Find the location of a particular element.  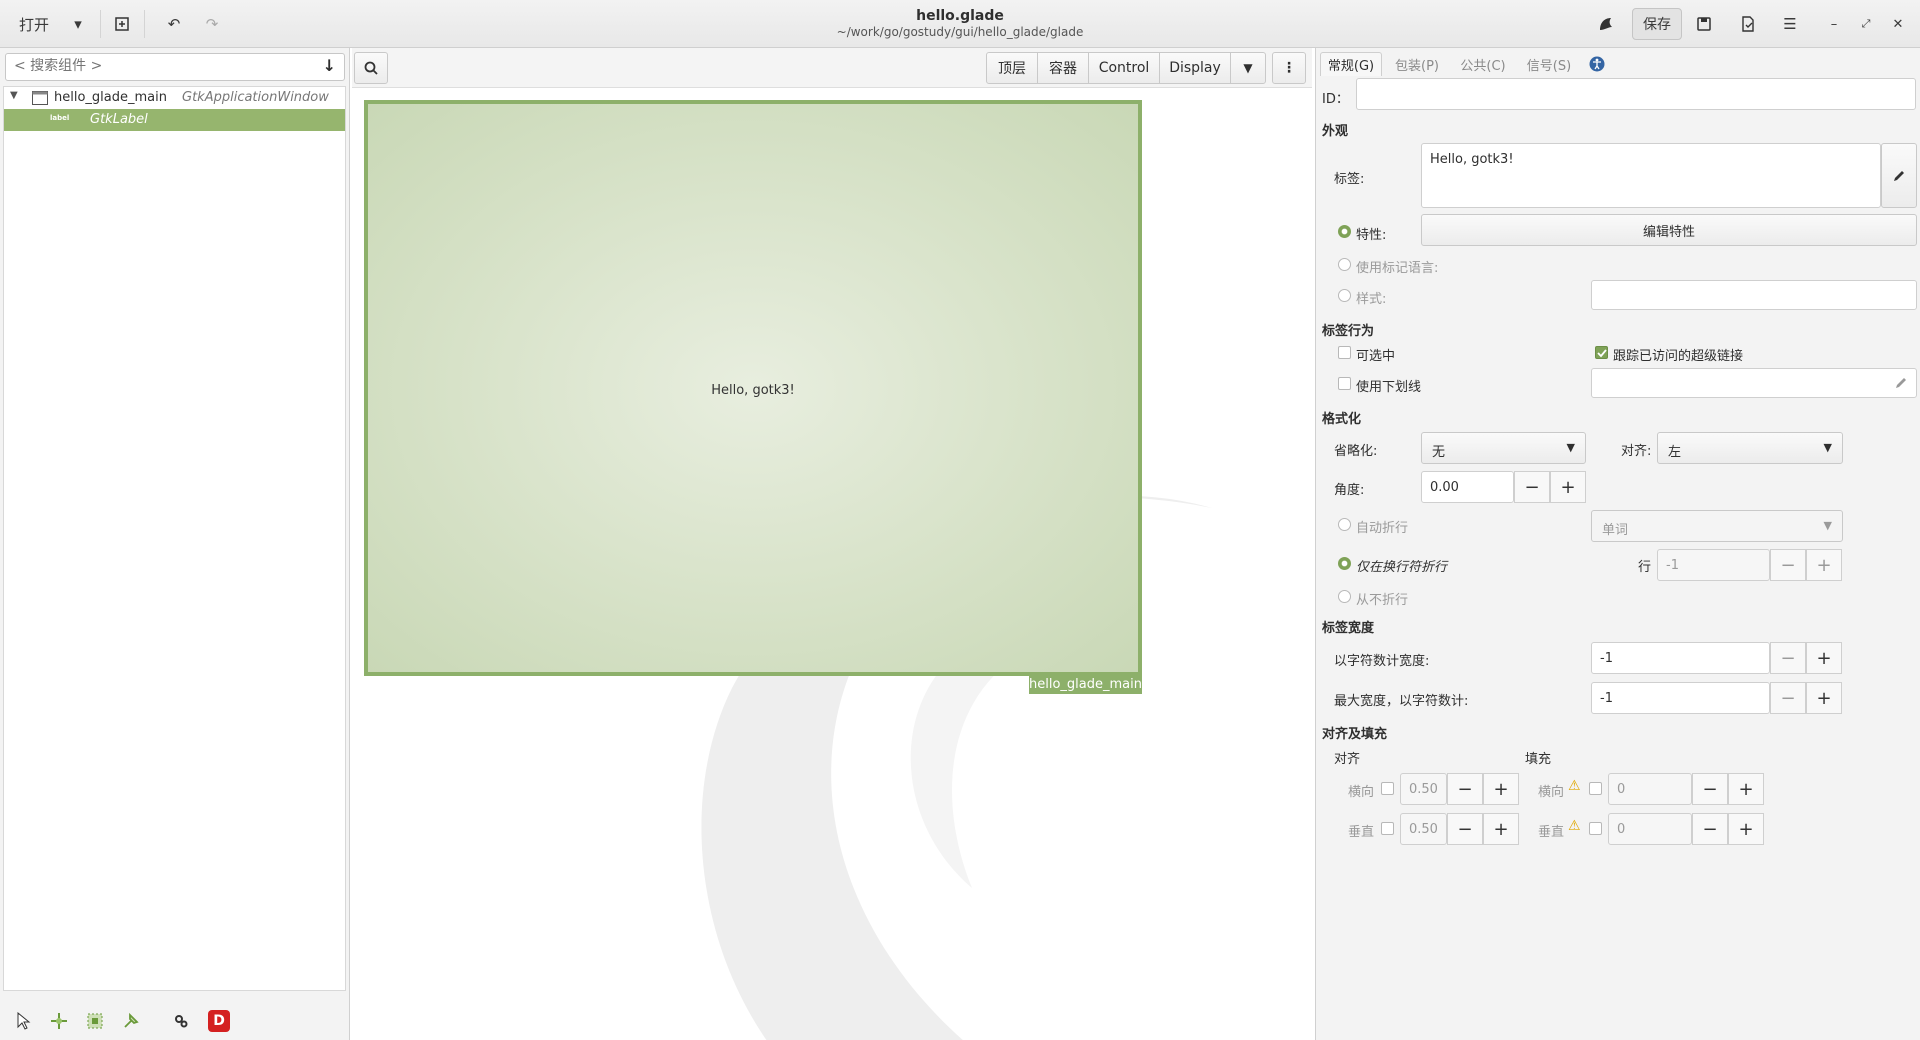

main-menu-button: ☰ is located at coordinates (1790, 24).